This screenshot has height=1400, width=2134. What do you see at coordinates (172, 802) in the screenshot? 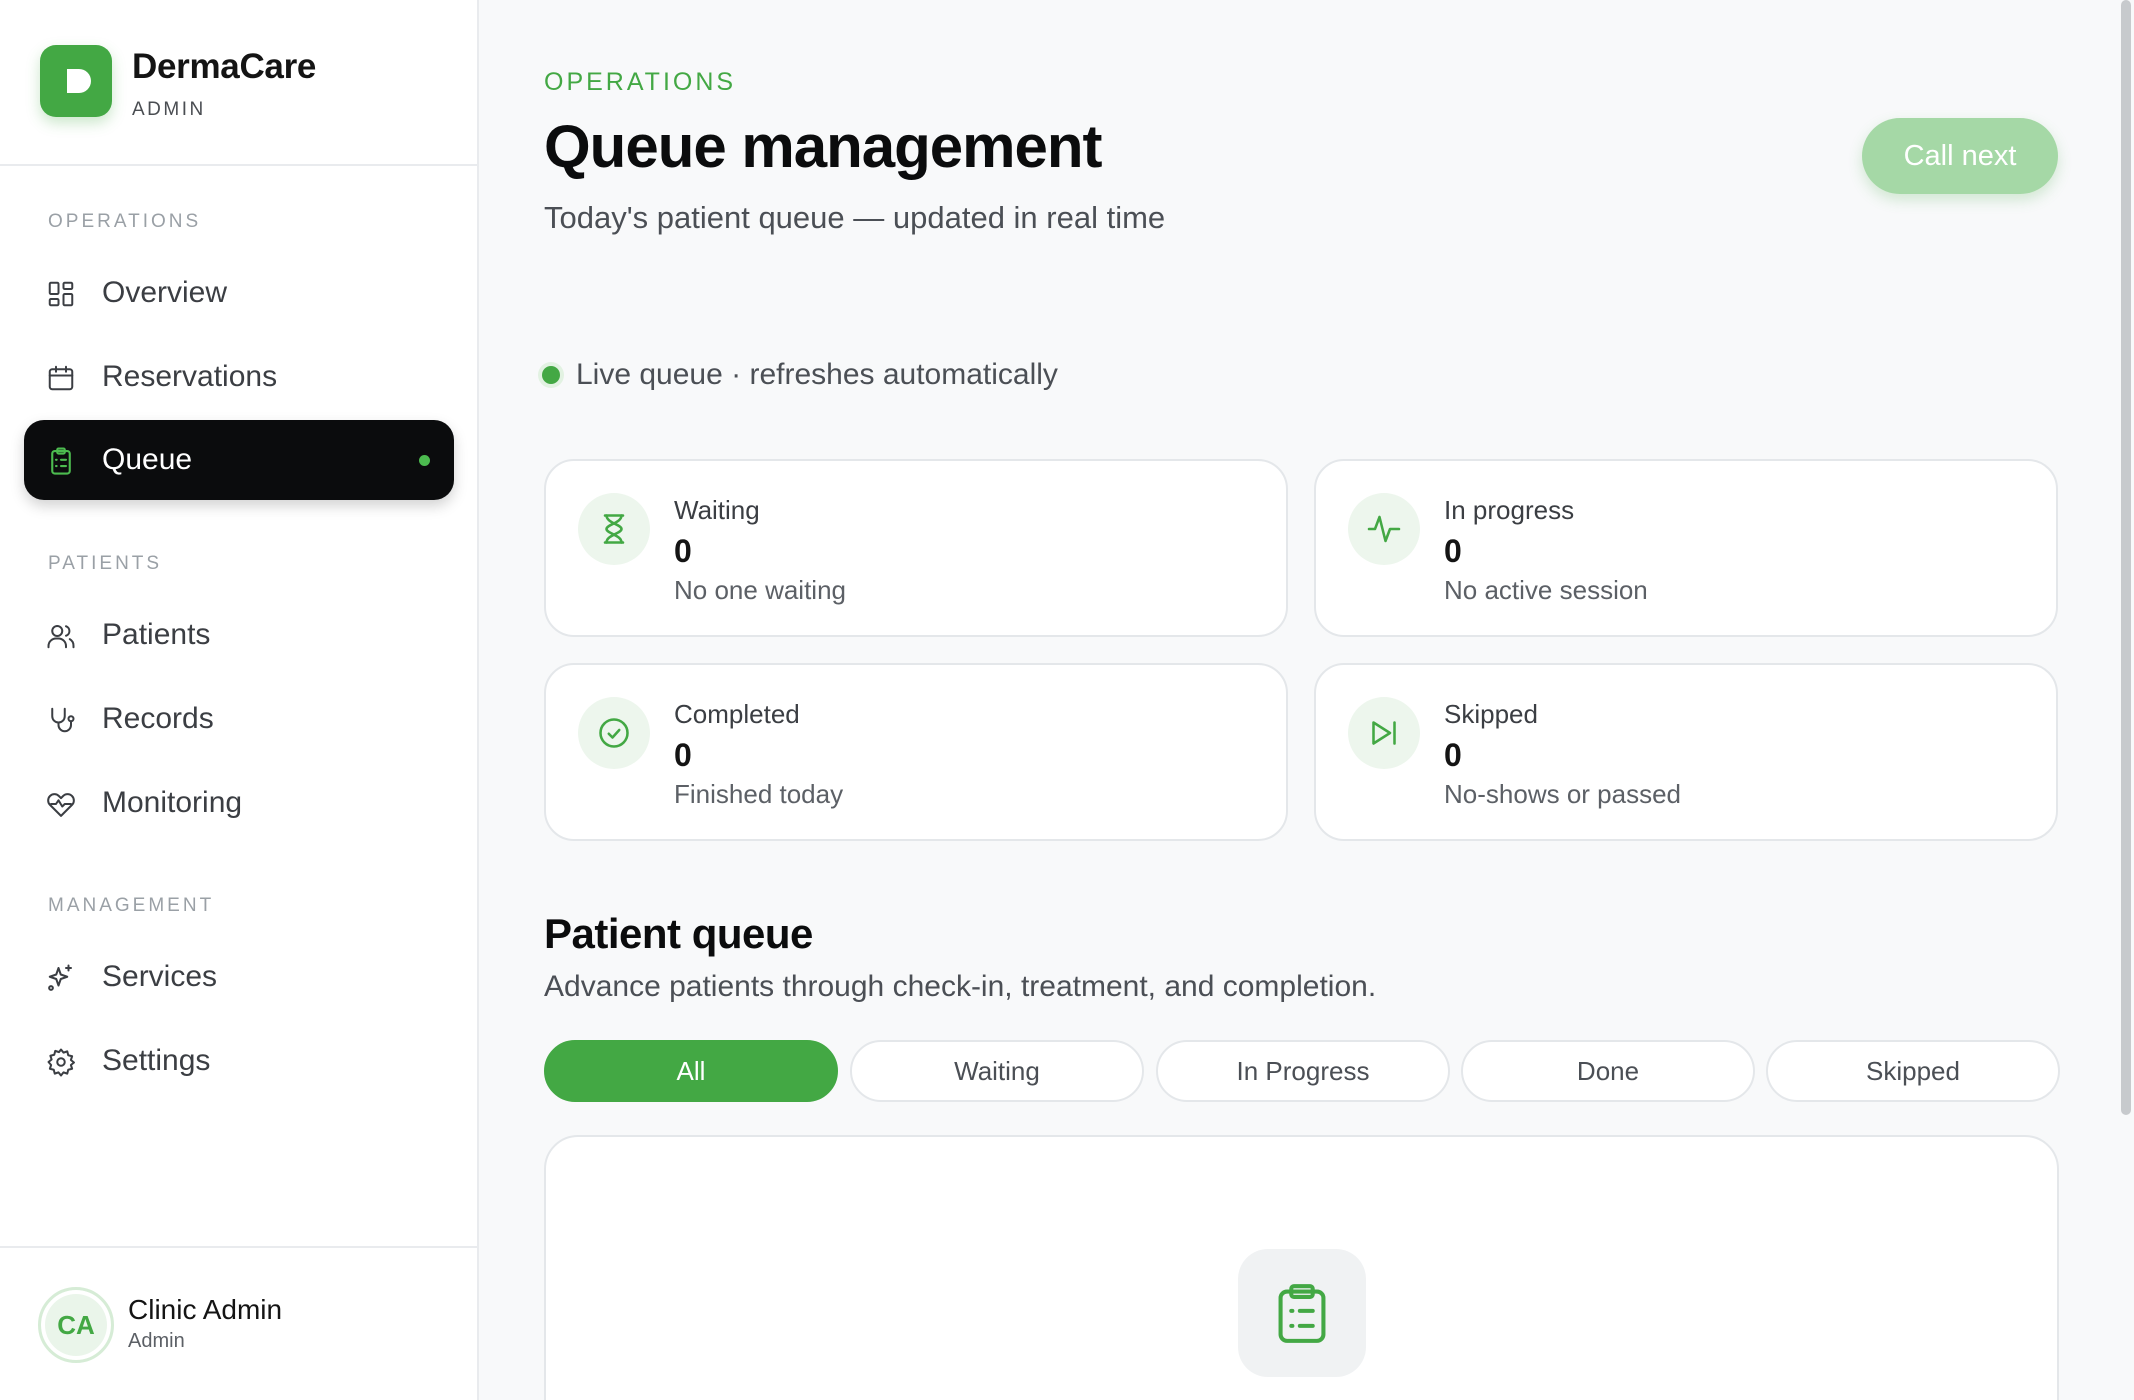
I see `sidebar-item-label: Monitoring` at bounding box center [172, 802].